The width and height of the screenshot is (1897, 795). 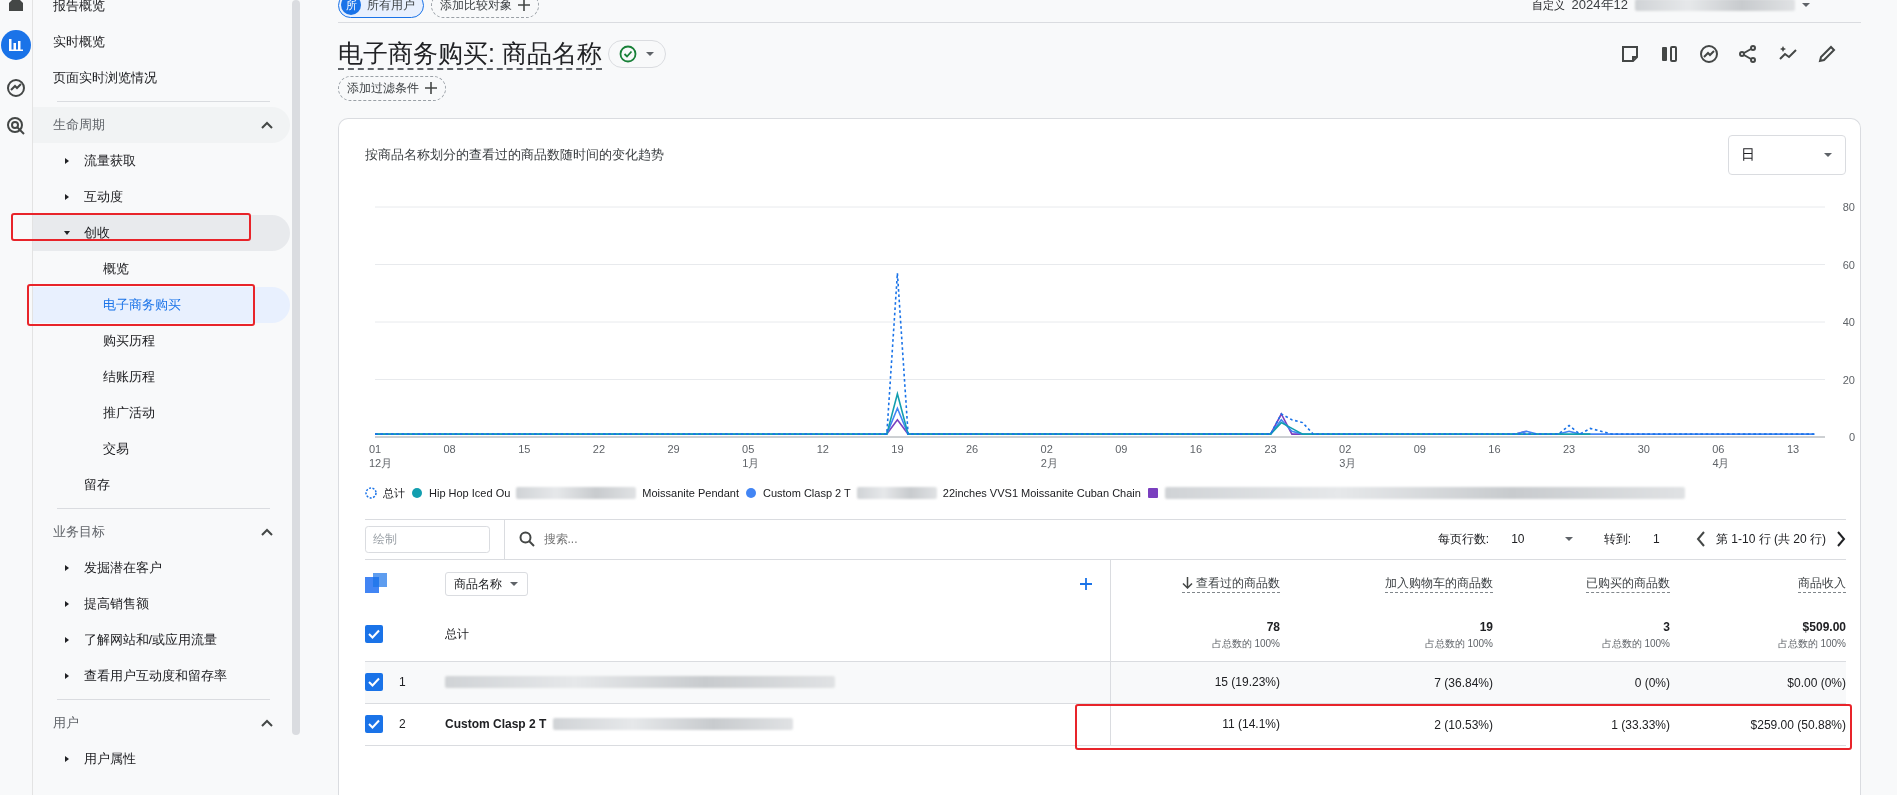 I want to click on sidebar-subitem: 概览, so click(x=161, y=269).